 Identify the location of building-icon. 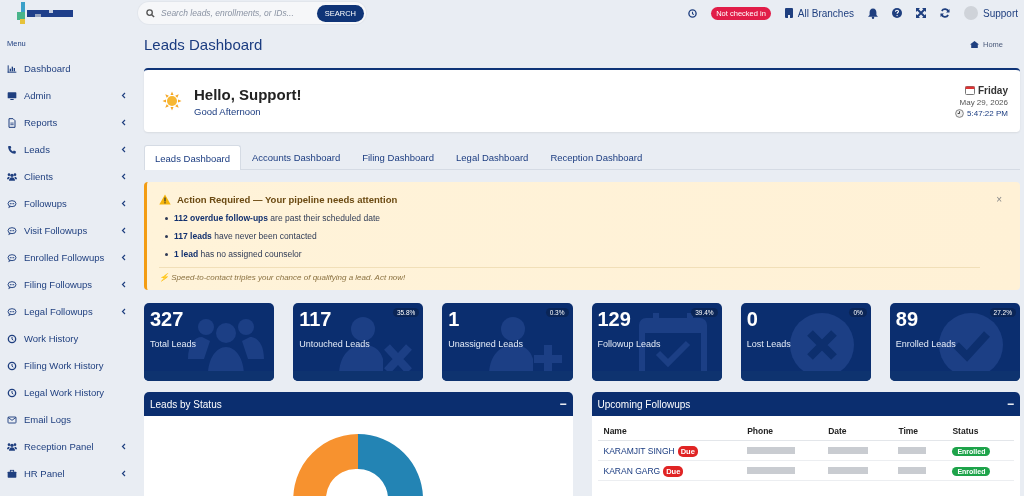
(788, 13).